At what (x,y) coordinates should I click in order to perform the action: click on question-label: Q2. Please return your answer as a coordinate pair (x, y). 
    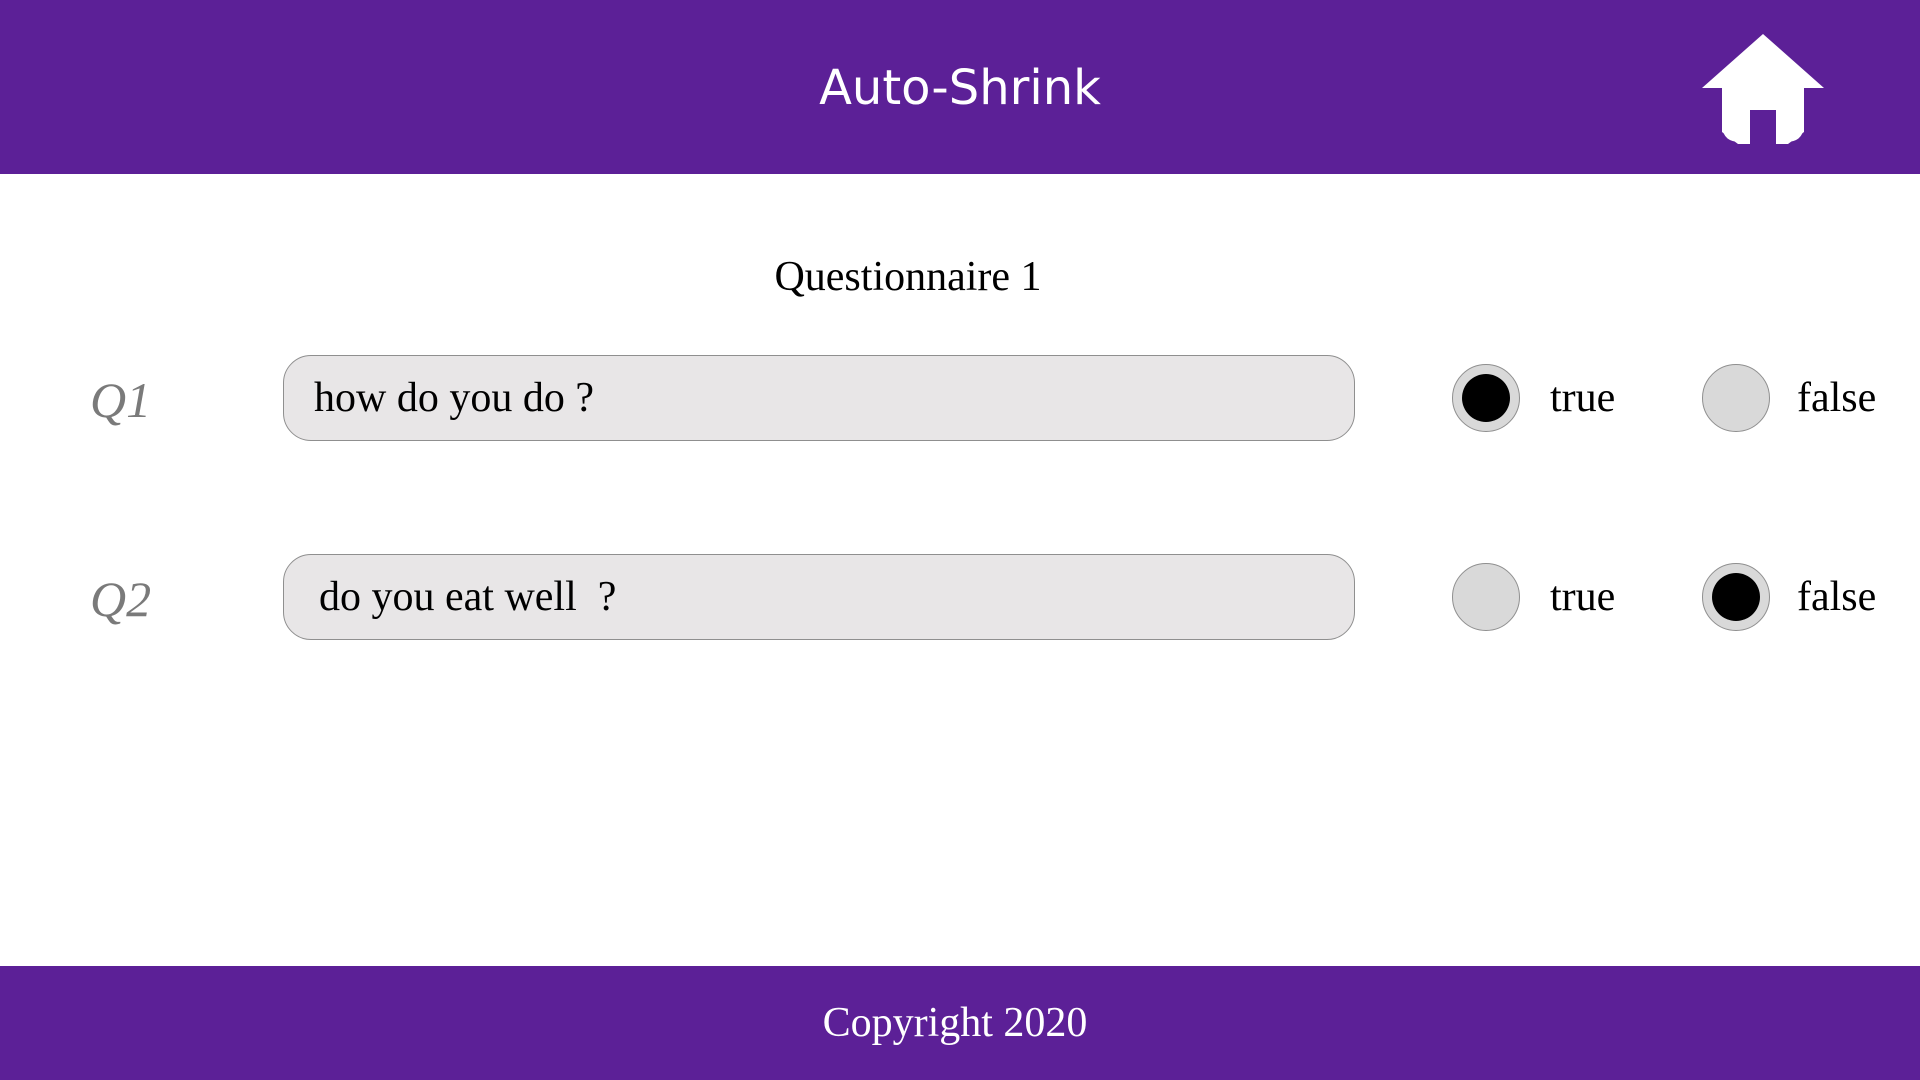
    Looking at the image, I should click on (121, 599).